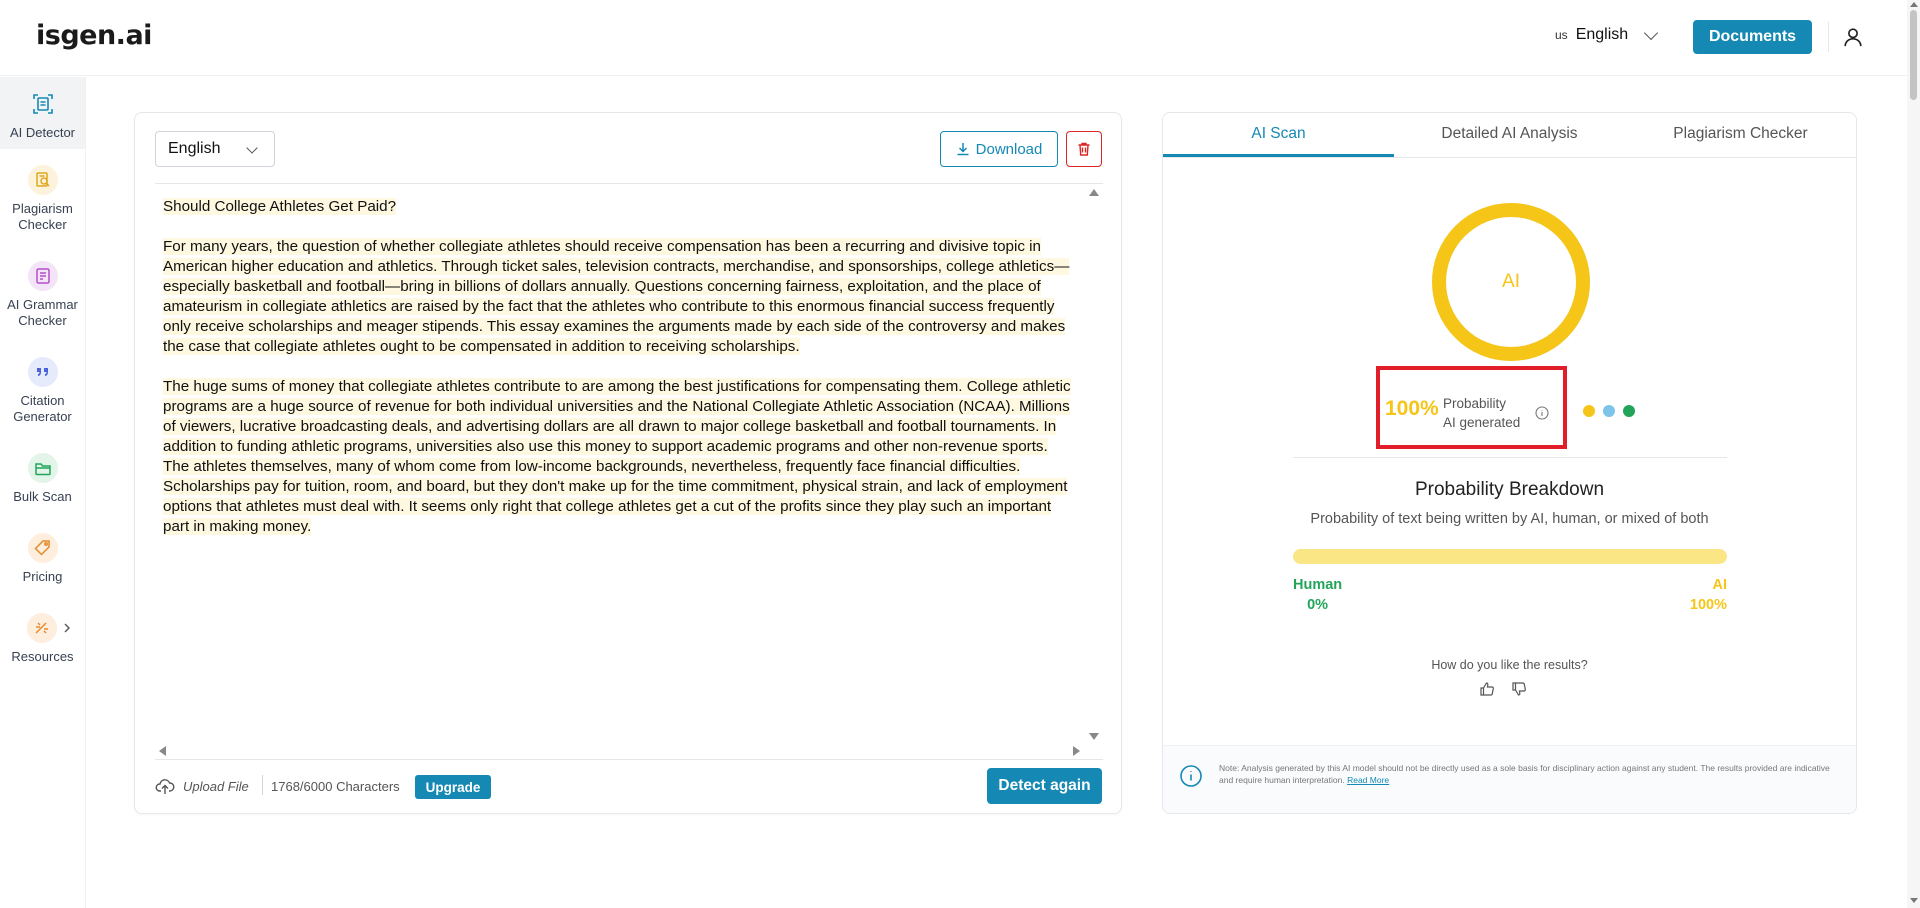  Describe the element at coordinates (216, 786) in the screenshot. I see `upload-label: Upload File` at that location.